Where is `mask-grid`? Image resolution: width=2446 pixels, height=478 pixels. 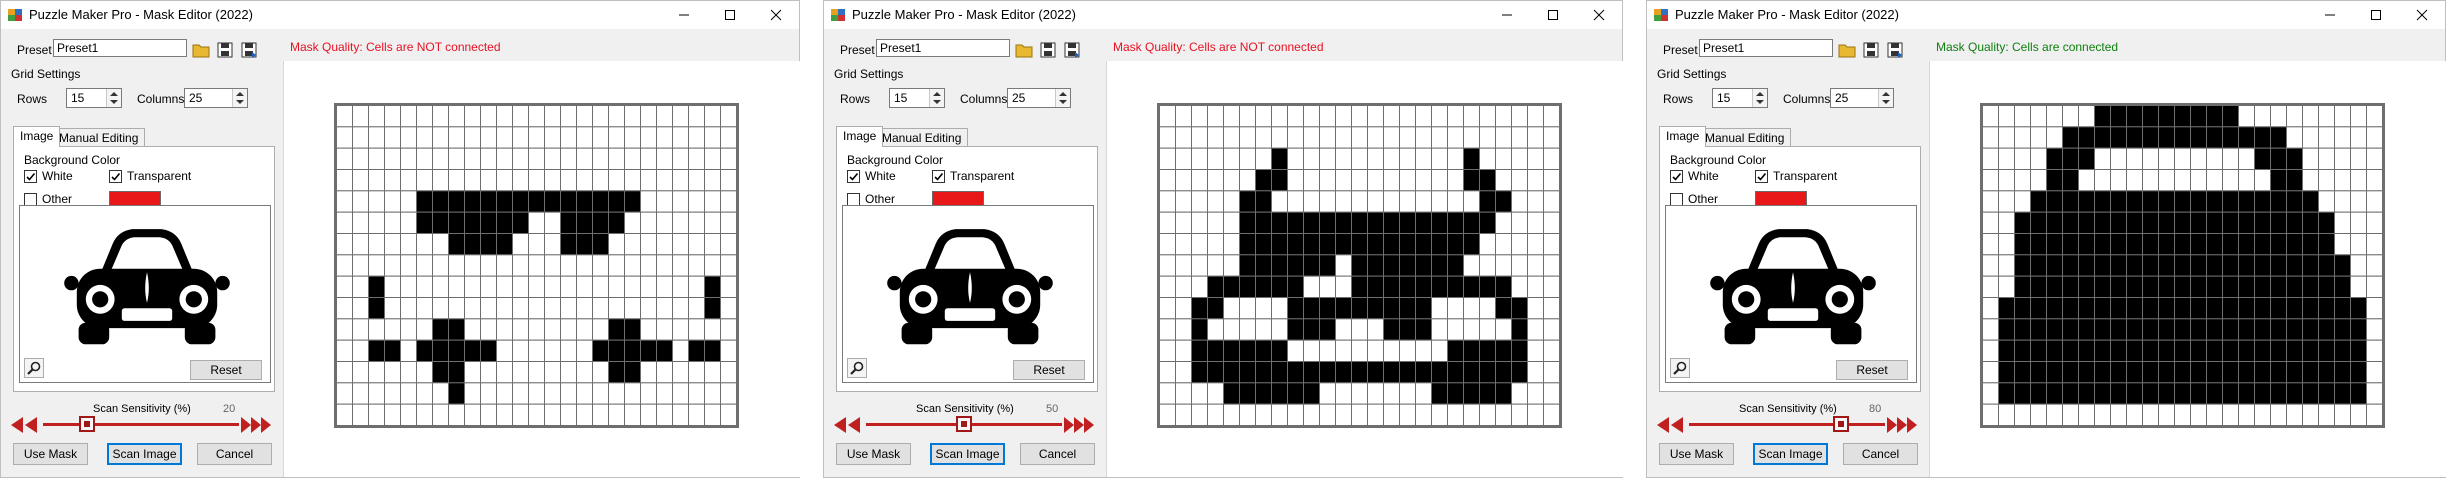 mask-grid is located at coordinates (2182, 265).